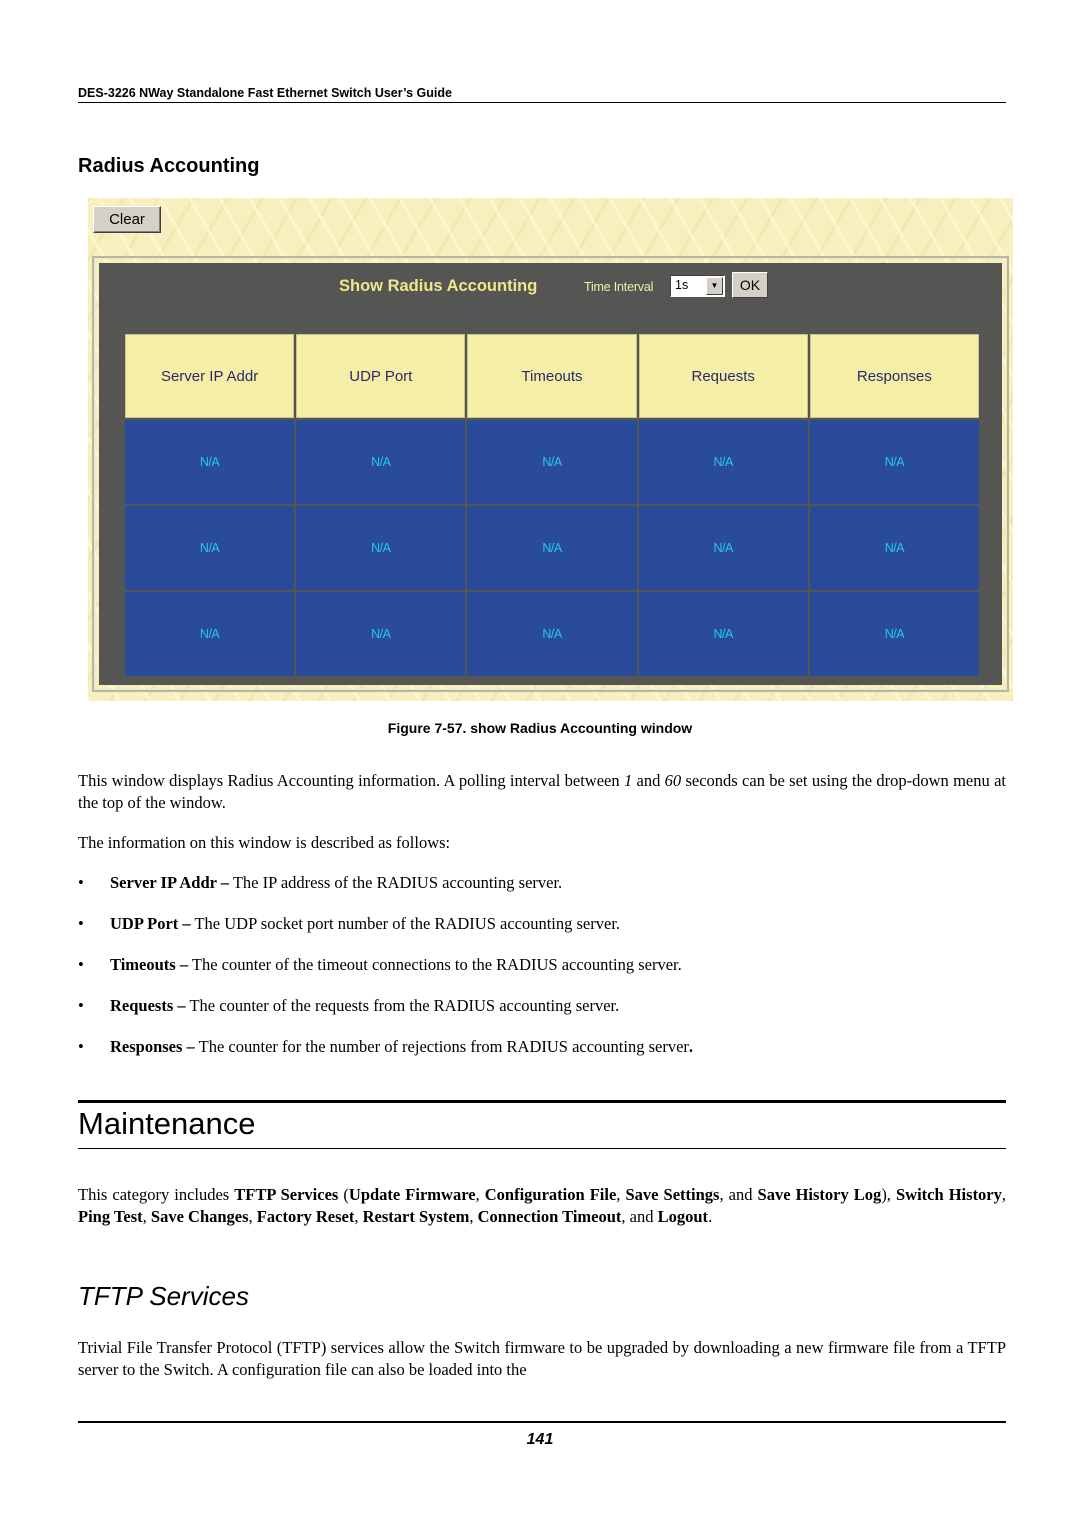 The width and height of the screenshot is (1080, 1528). What do you see at coordinates (949, 1194) in the screenshot?
I see `menu-reference: Switch History` at bounding box center [949, 1194].